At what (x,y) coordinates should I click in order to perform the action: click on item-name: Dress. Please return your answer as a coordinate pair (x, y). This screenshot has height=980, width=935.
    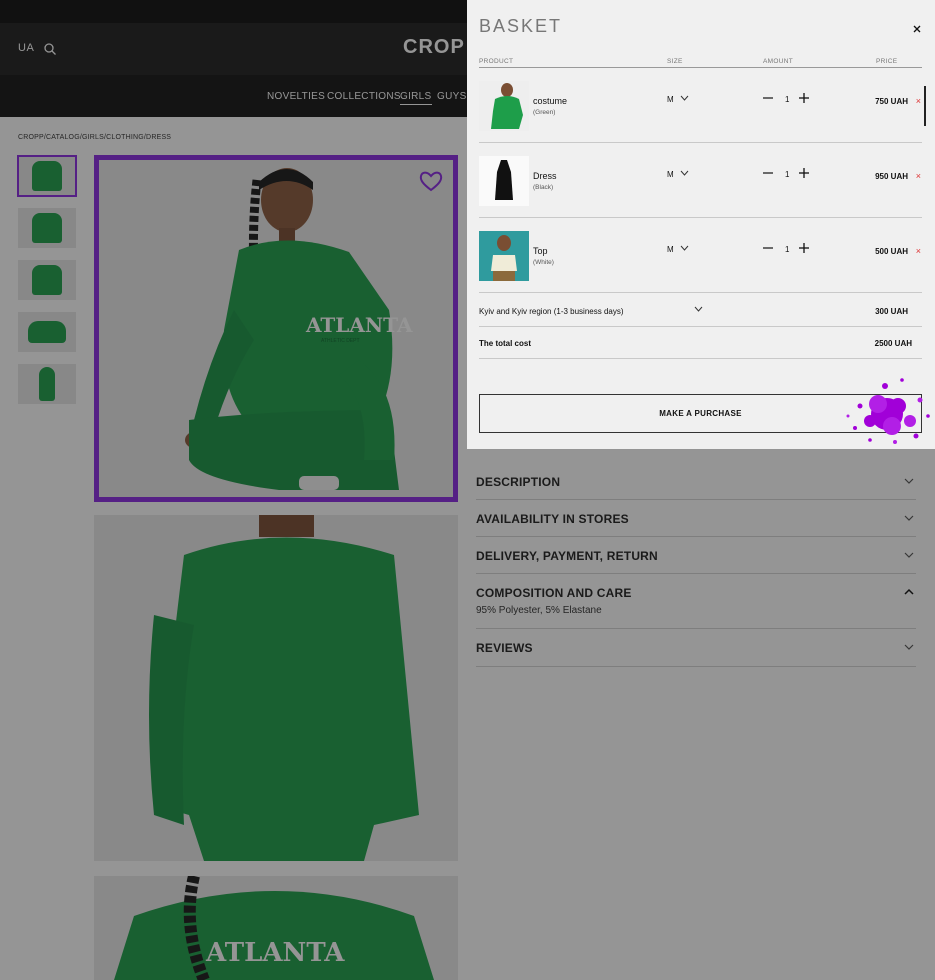
    Looking at the image, I should click on (545, 176).